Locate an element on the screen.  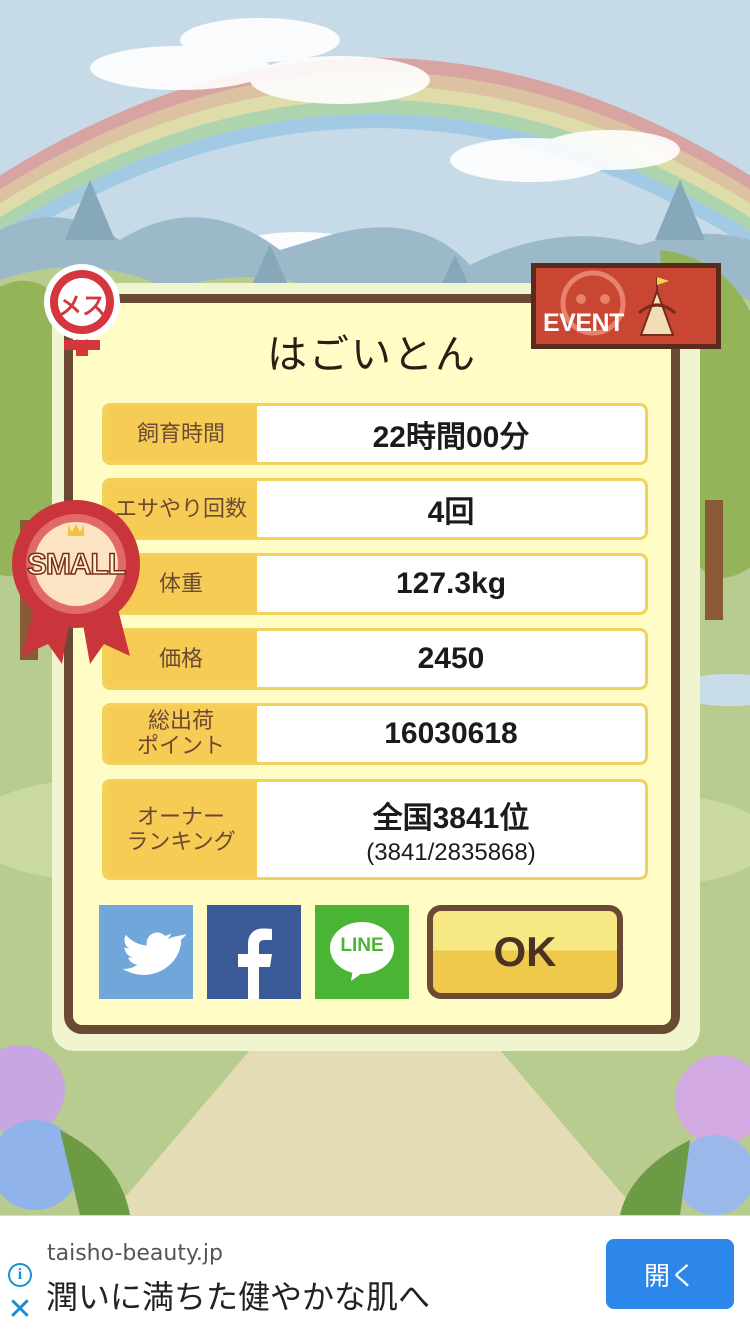
facebook-share-button is located at coordinates (254, 952).